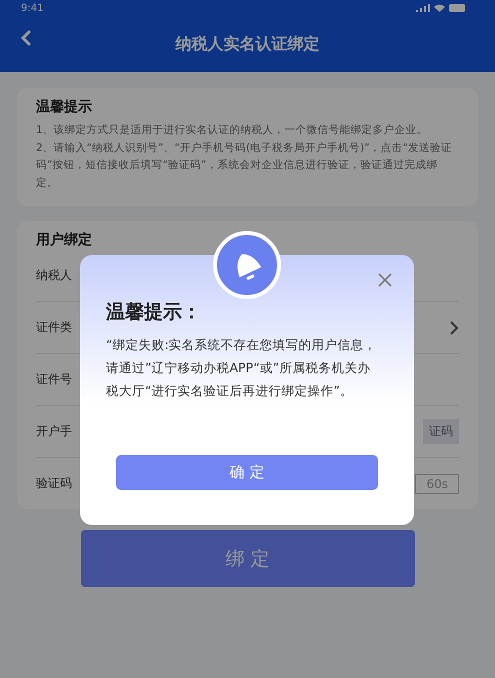  Describe the element at coordinates (242, 368) in the screenshot. I see `dialog-message: “绑定失败:实名系统不存在您填写的用户信息，请通过”辽宁移动办税APP“或”所属税务机关办税大厅“进行实名验证后再进行绑定操作”。` at that location.